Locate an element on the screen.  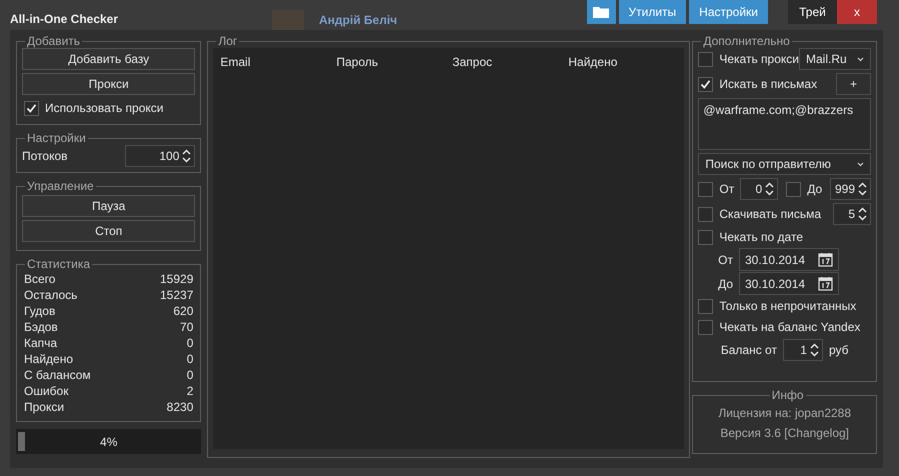
unit-label: руб is located at coordinates (838, 350).